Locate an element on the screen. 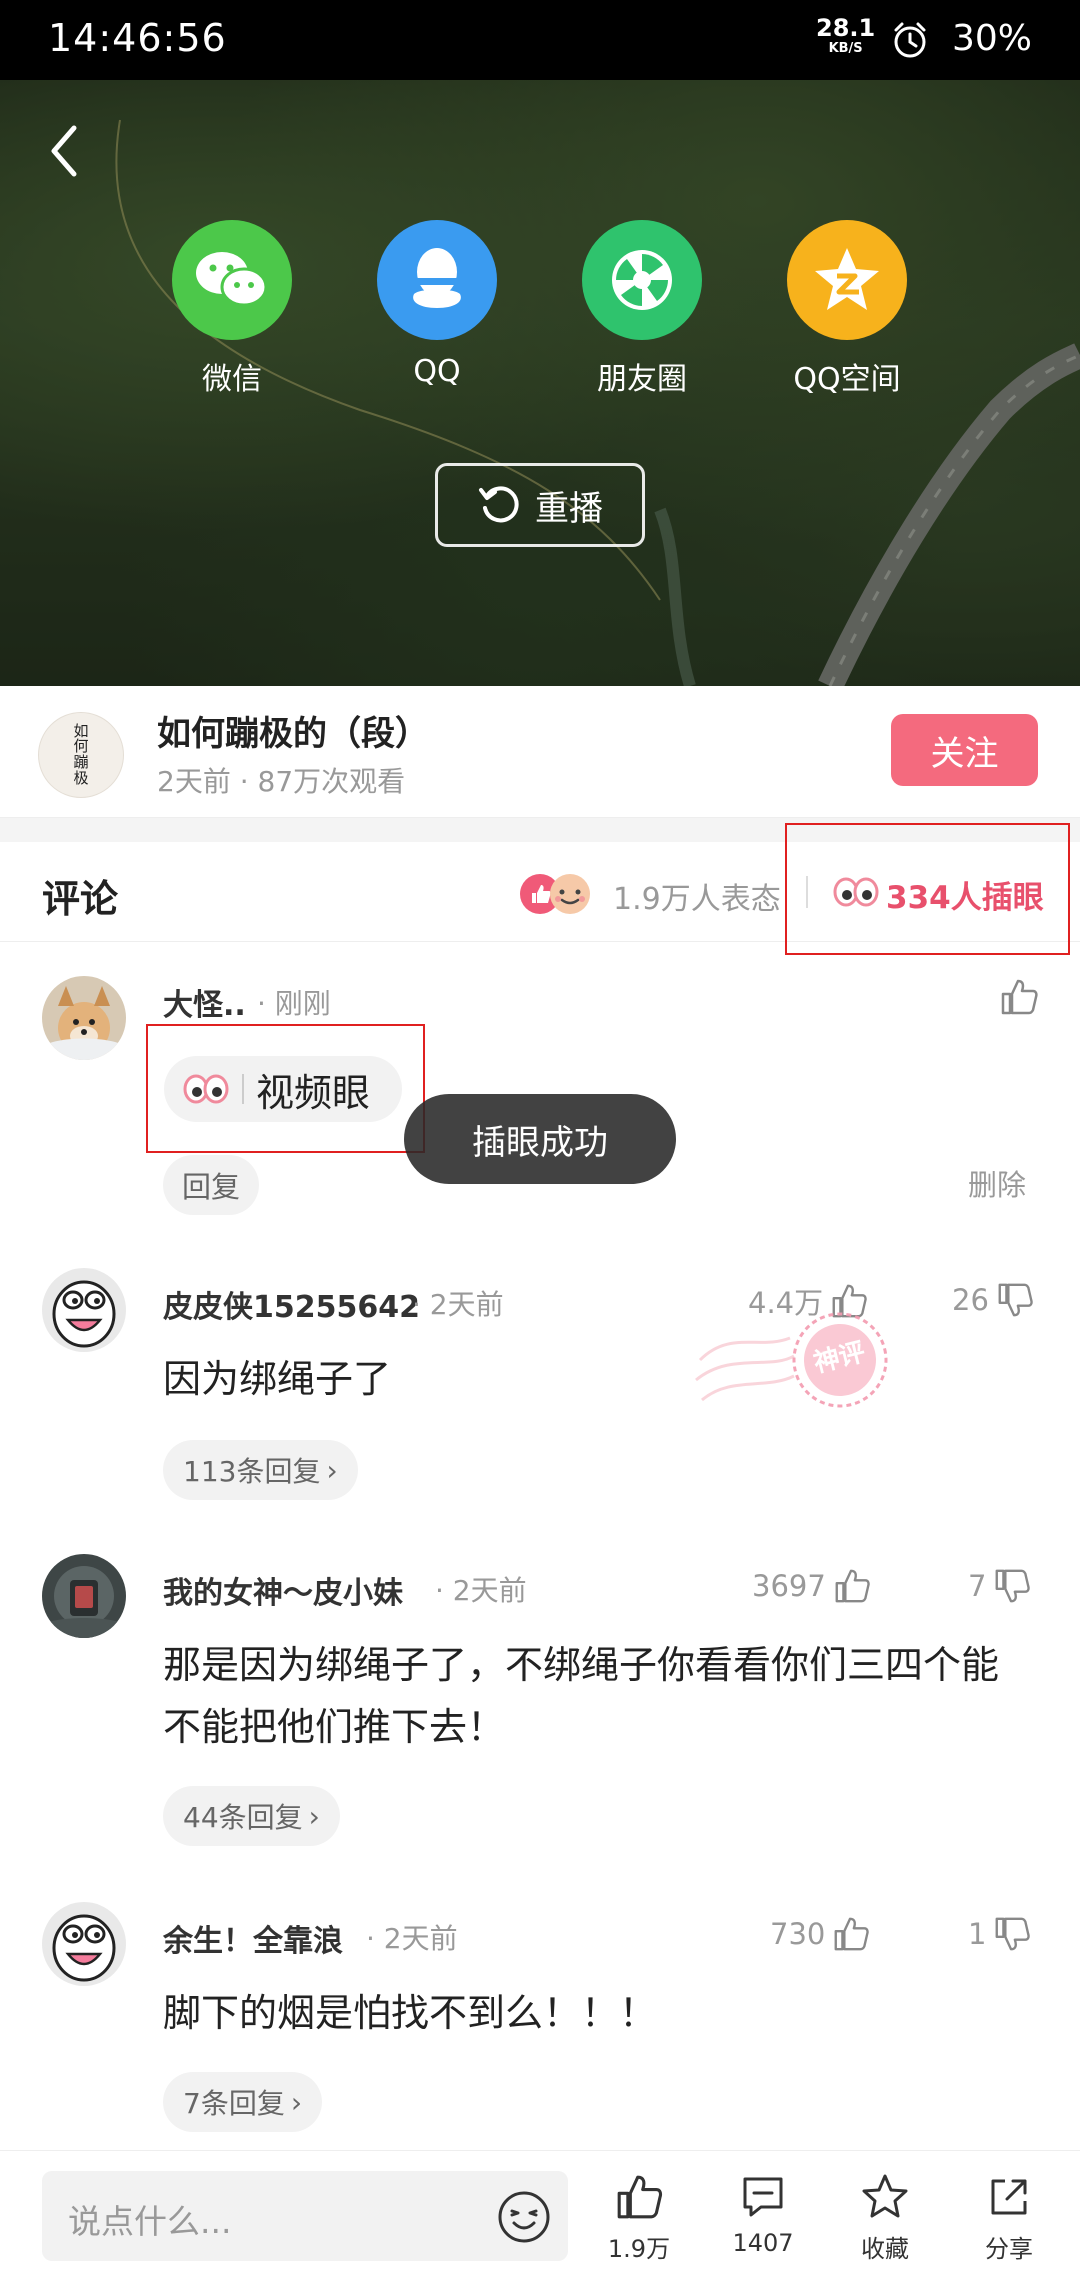  like-button: 3697 is located at coordinates (812, 1586).